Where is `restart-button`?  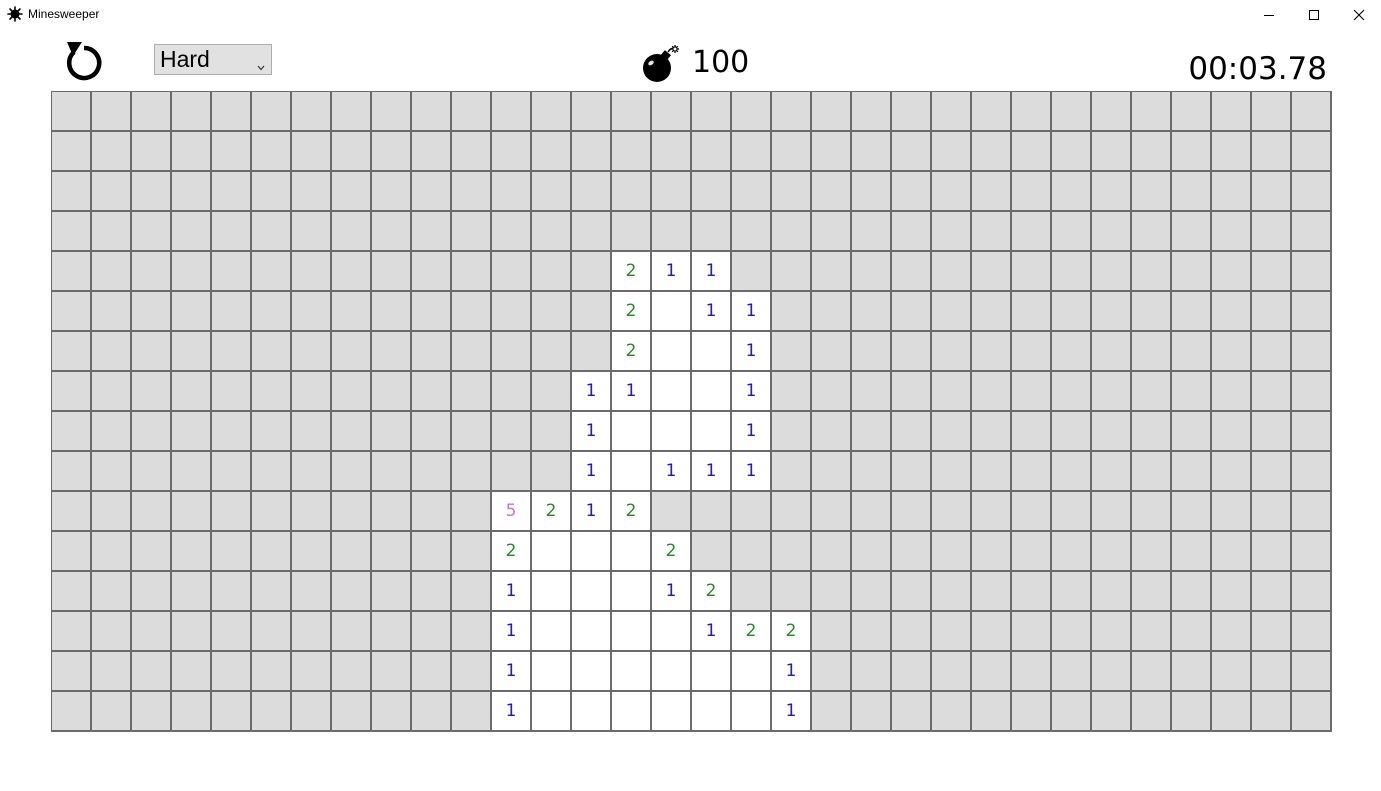 restart-button is located at coordinates (82, 61).